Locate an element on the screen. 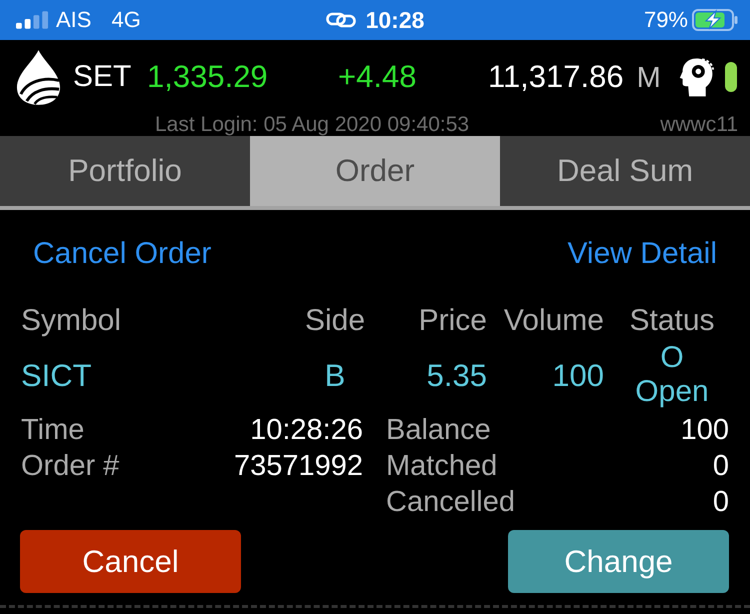 The height and width of the screenshot is (614, 750). carrier-name: AIS is located at coordinates (74, 20).